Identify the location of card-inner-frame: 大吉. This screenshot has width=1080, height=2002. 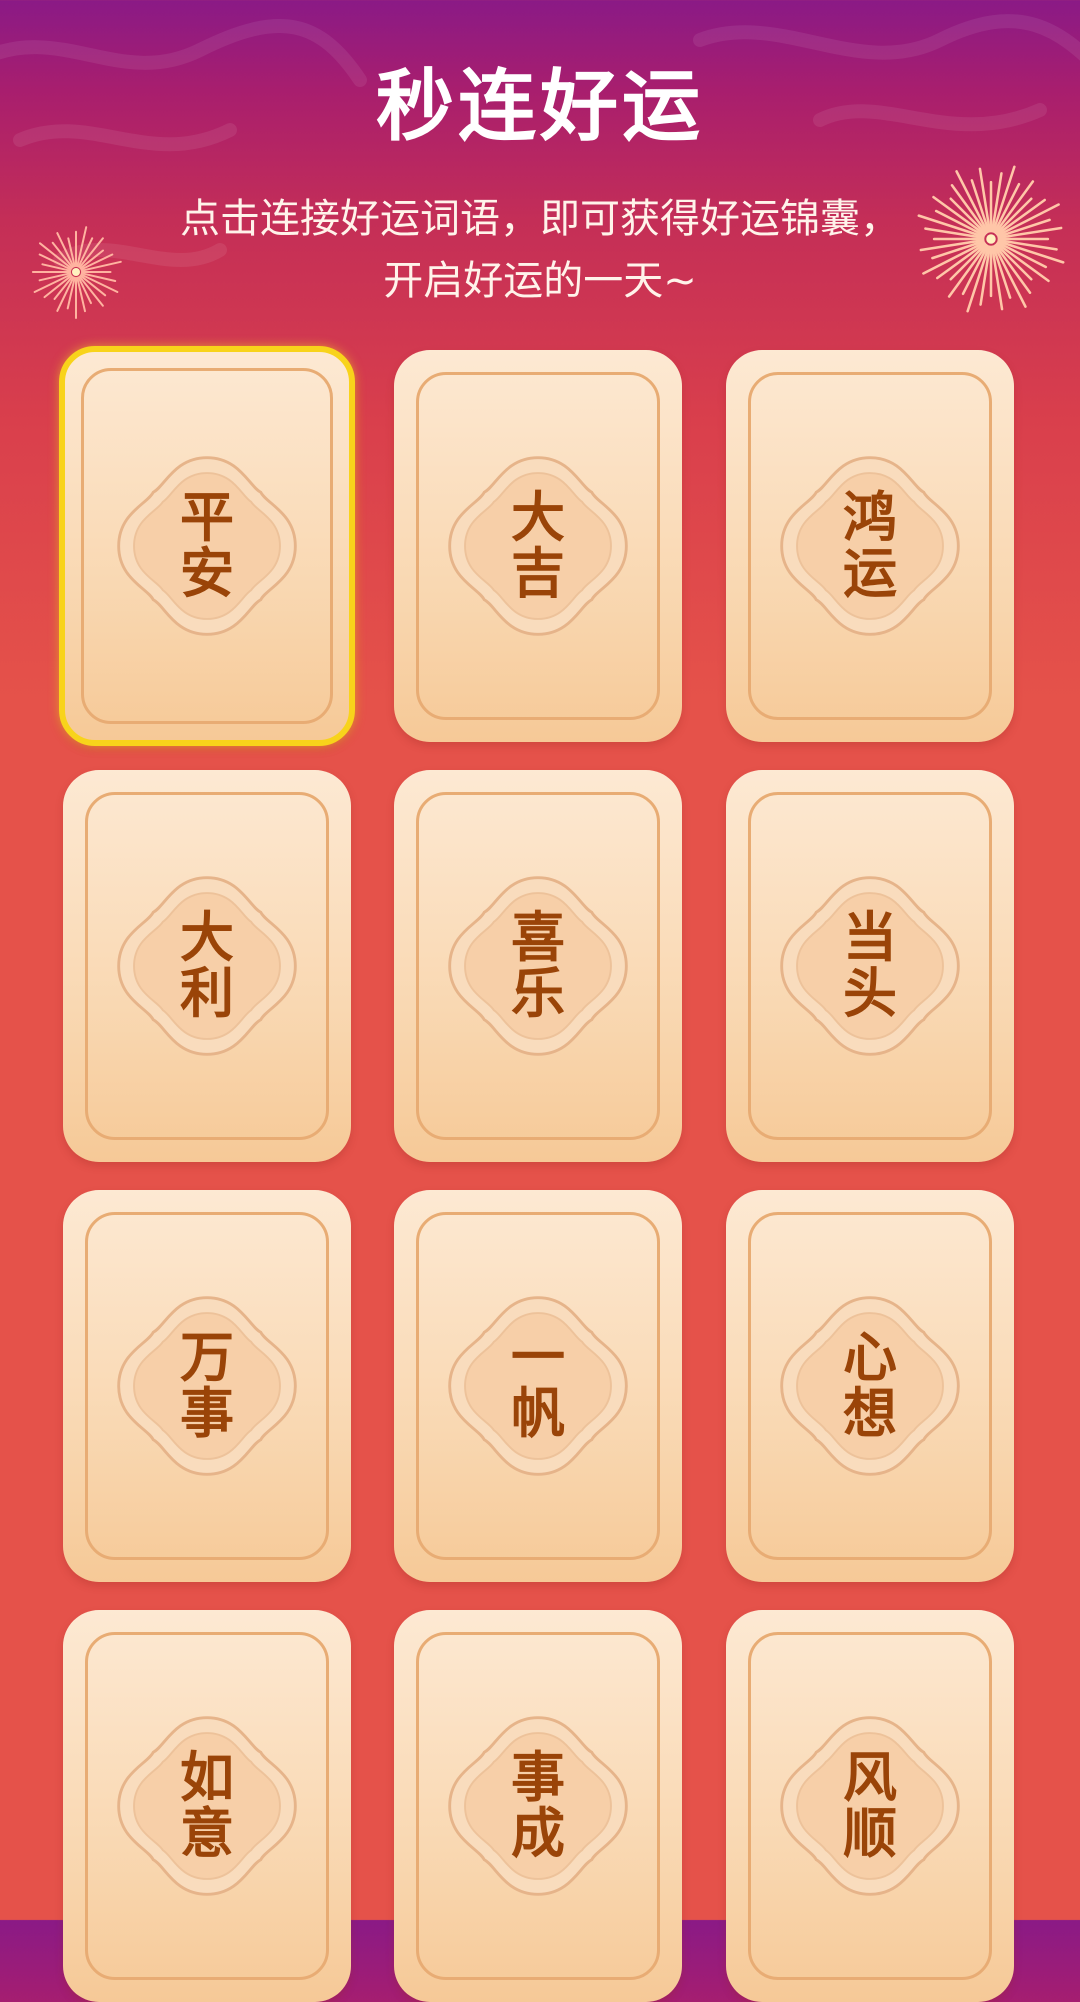
(538, 546).